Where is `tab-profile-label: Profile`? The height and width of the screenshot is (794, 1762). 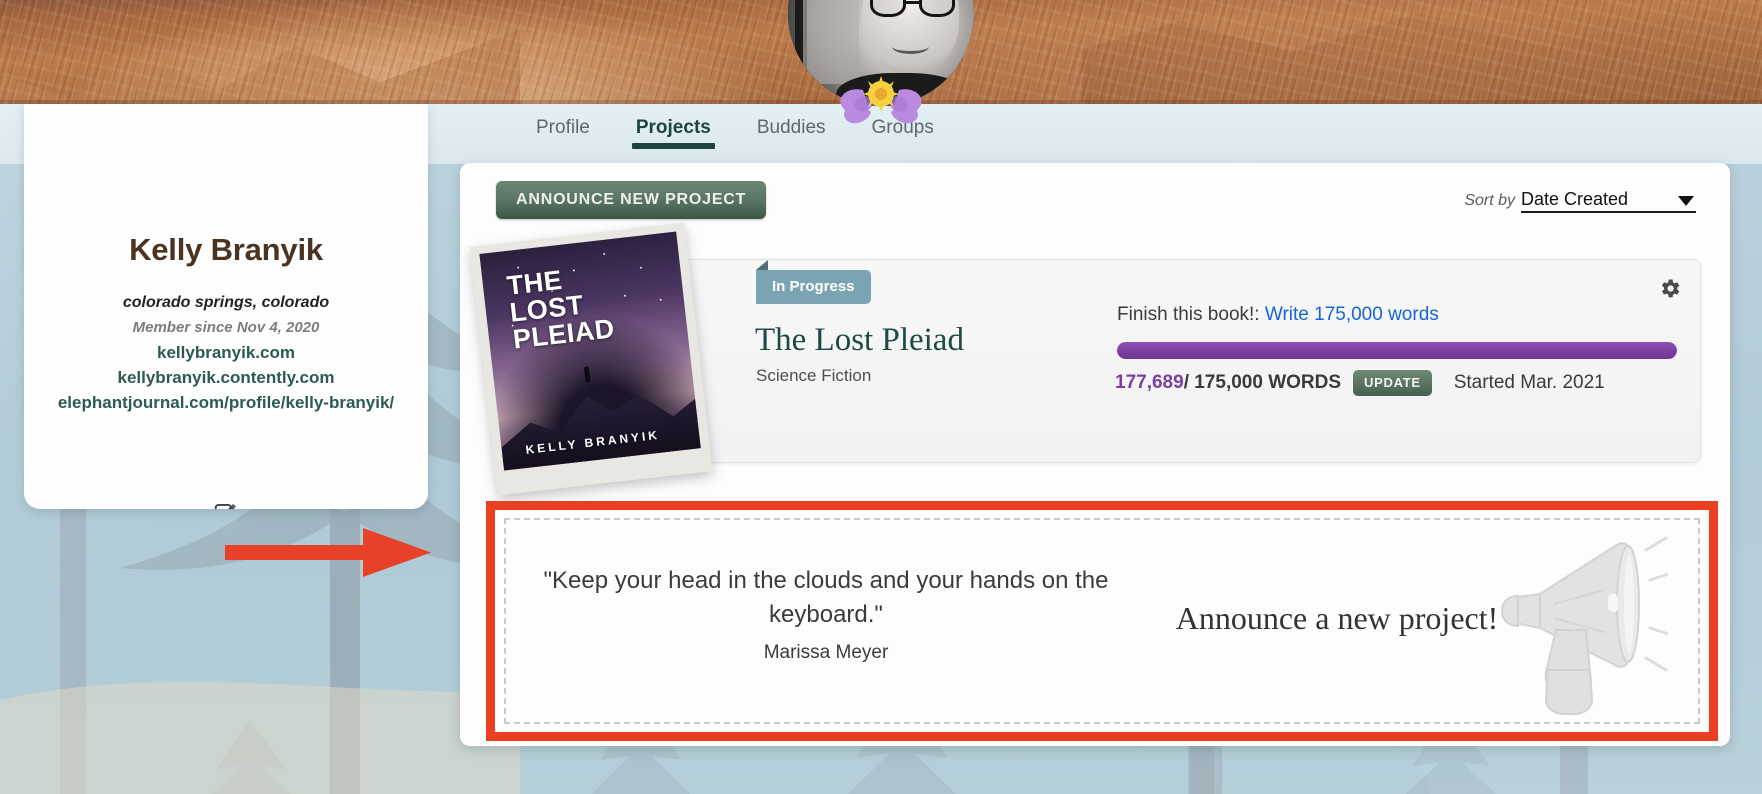 tab-profile-label: Profile is located at coordinates (563, 127).